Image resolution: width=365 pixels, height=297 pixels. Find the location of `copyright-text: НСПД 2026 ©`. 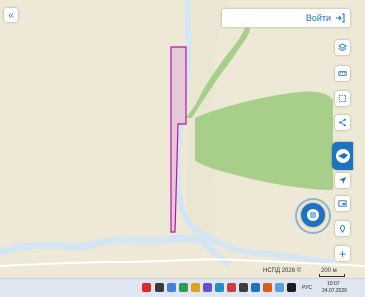

copyright-text: НСПД 2026 © is located at coordinates (282, 271).